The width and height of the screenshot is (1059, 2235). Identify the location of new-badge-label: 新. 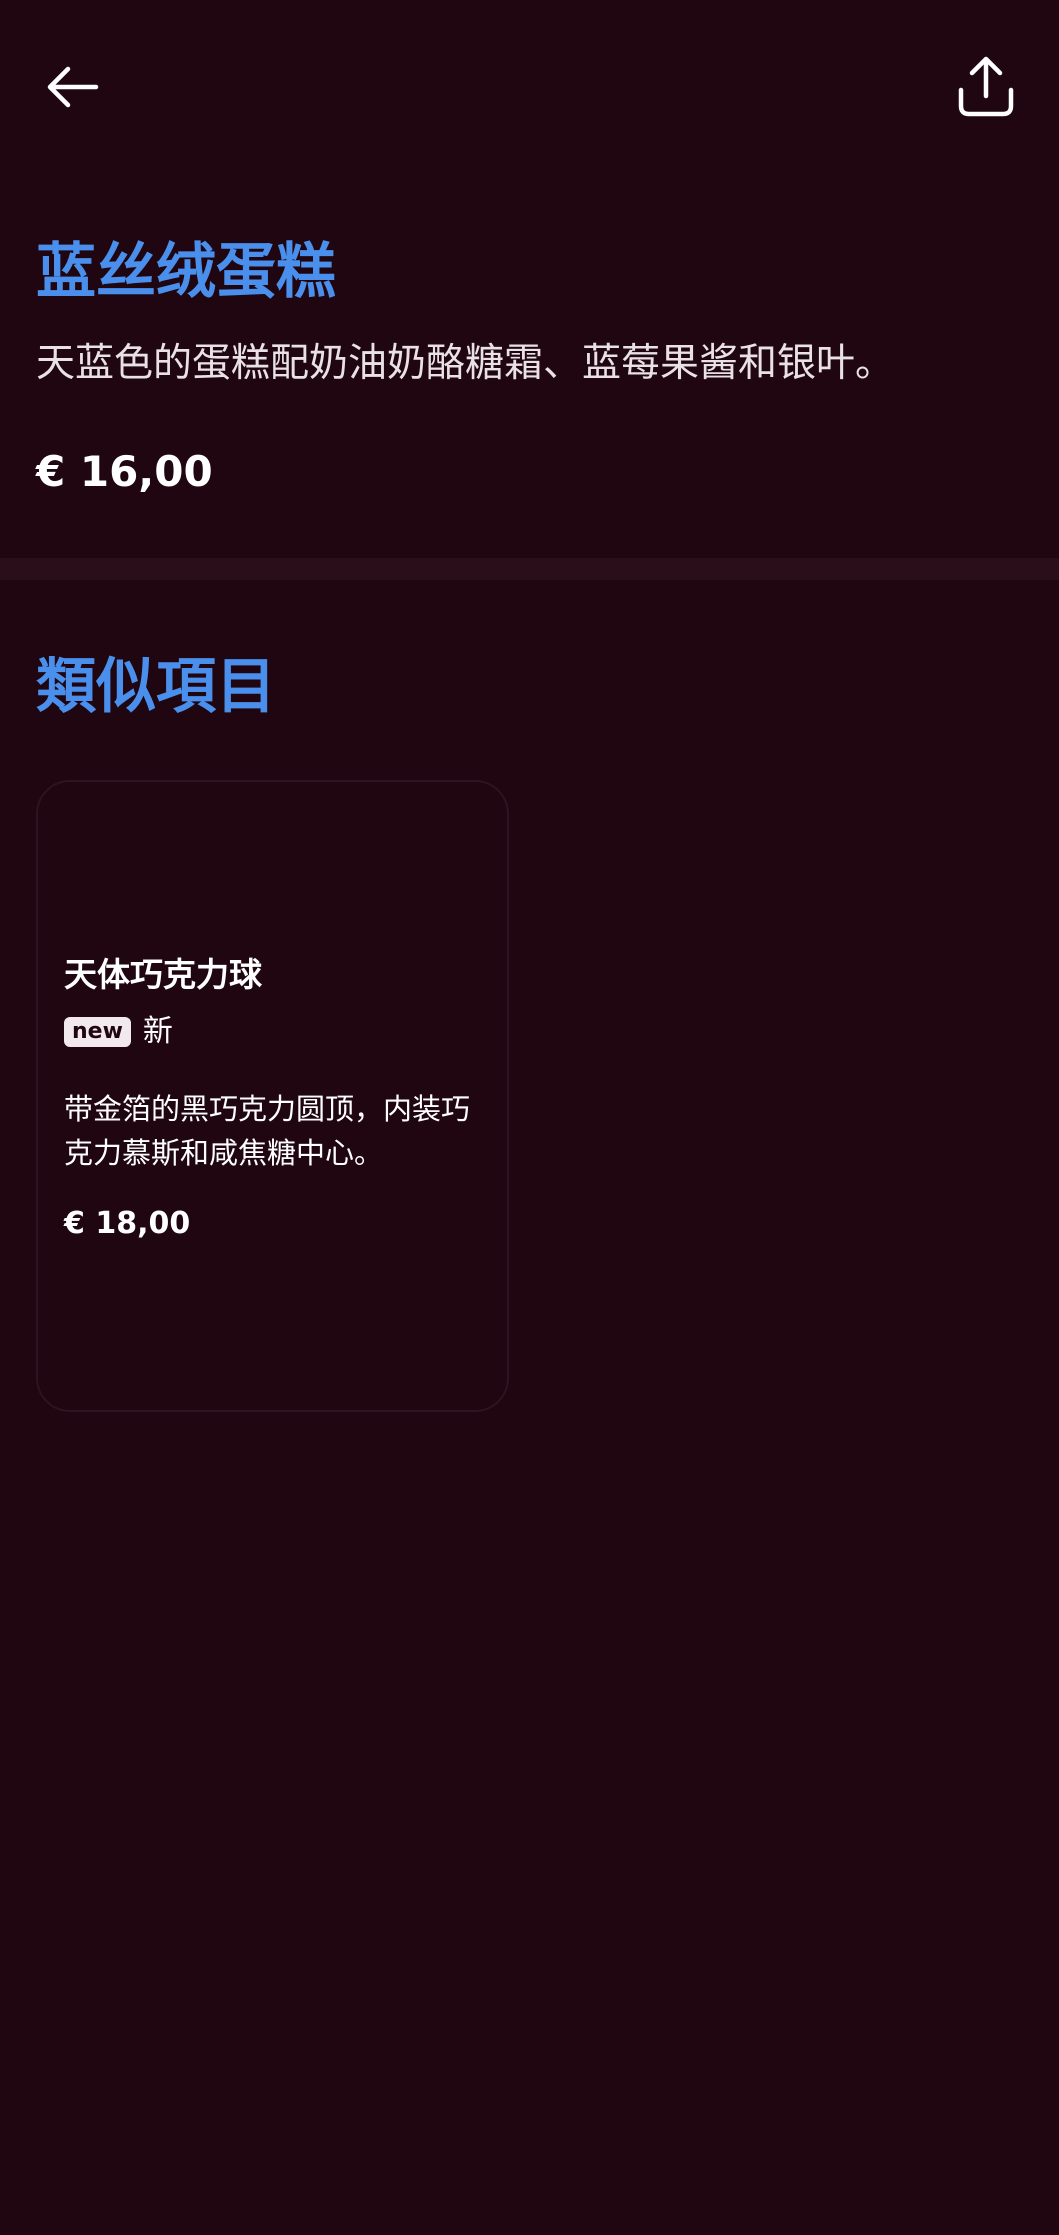
(157, 1031).